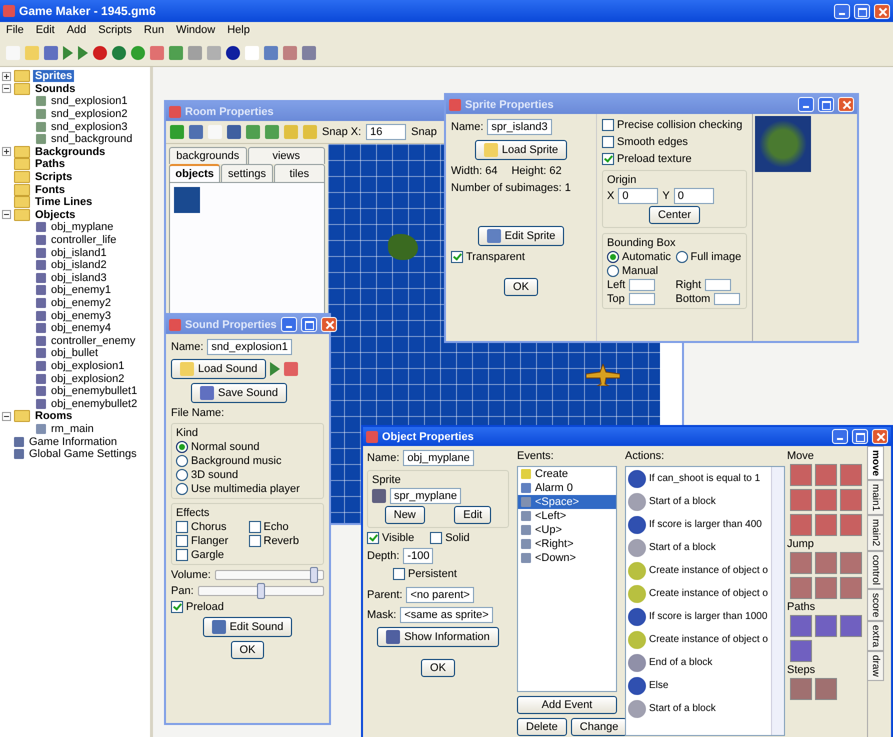  Describe the element at coordinates (674, 215) in the screenshot. I see `center-button: Center` at that location.